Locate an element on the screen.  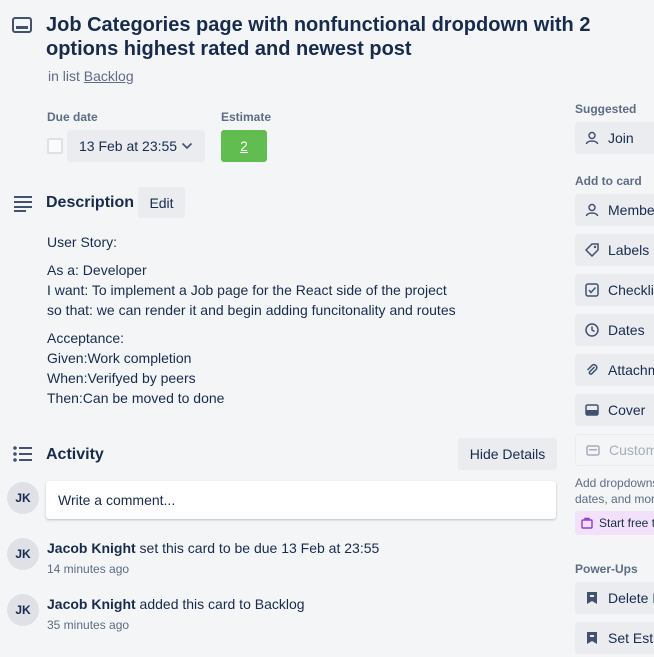
custom-fields-icon is located at coordinates (593, 450).